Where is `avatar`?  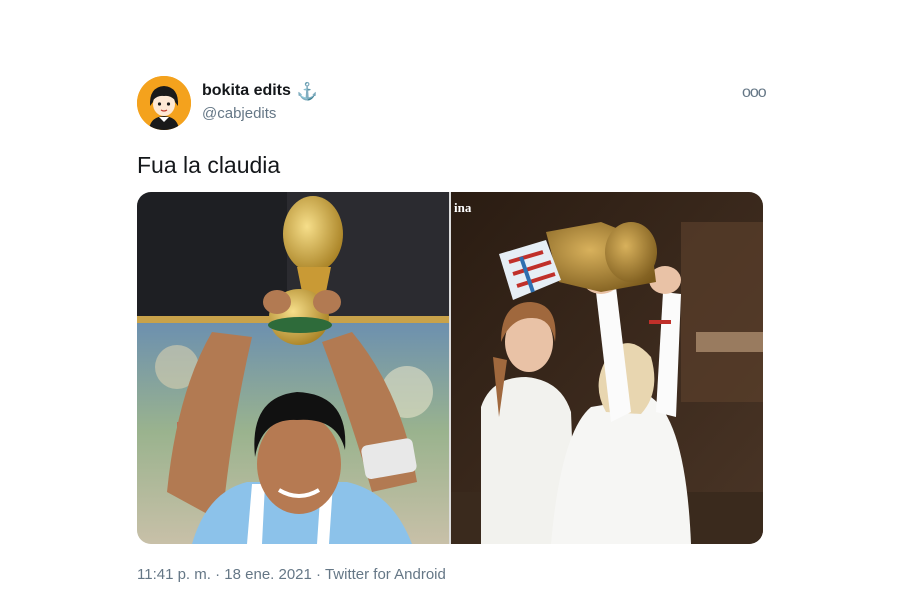 avatar is located at coordinates (164, 103).